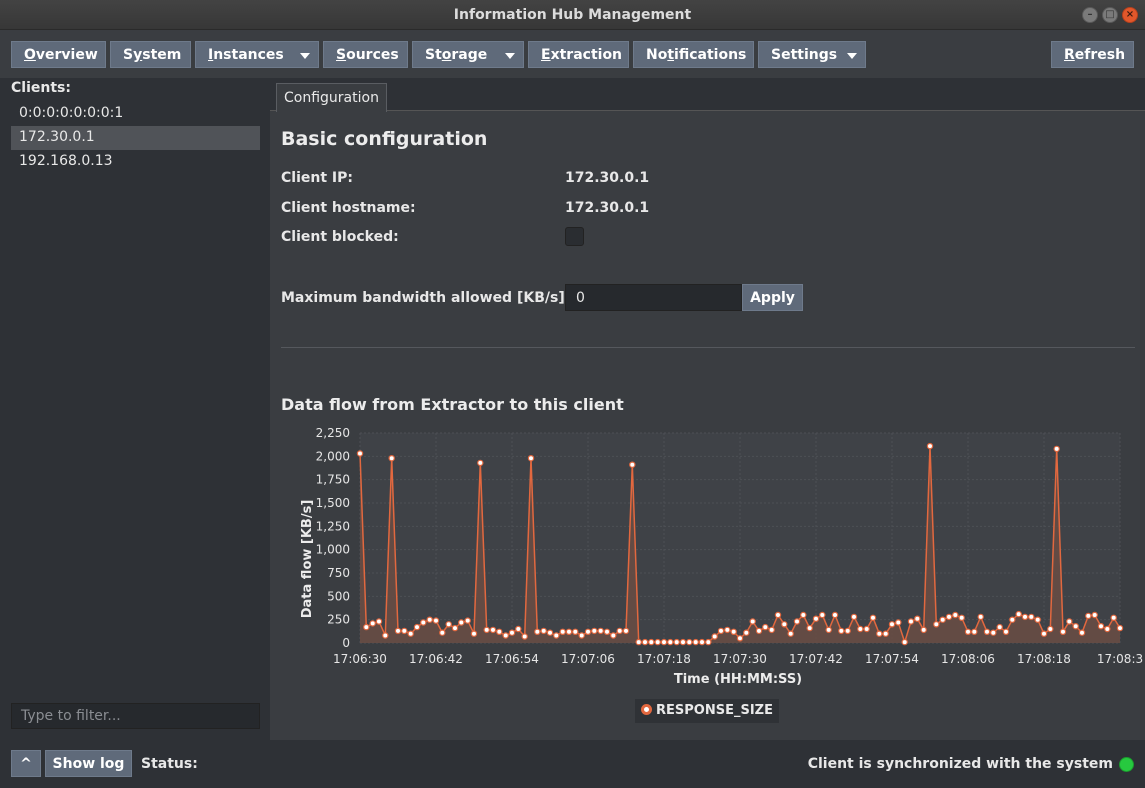  What do you see at coordinates (169, 764) in the screenshot?
I see `status-label: Status:` at bounding box center [169, 764].